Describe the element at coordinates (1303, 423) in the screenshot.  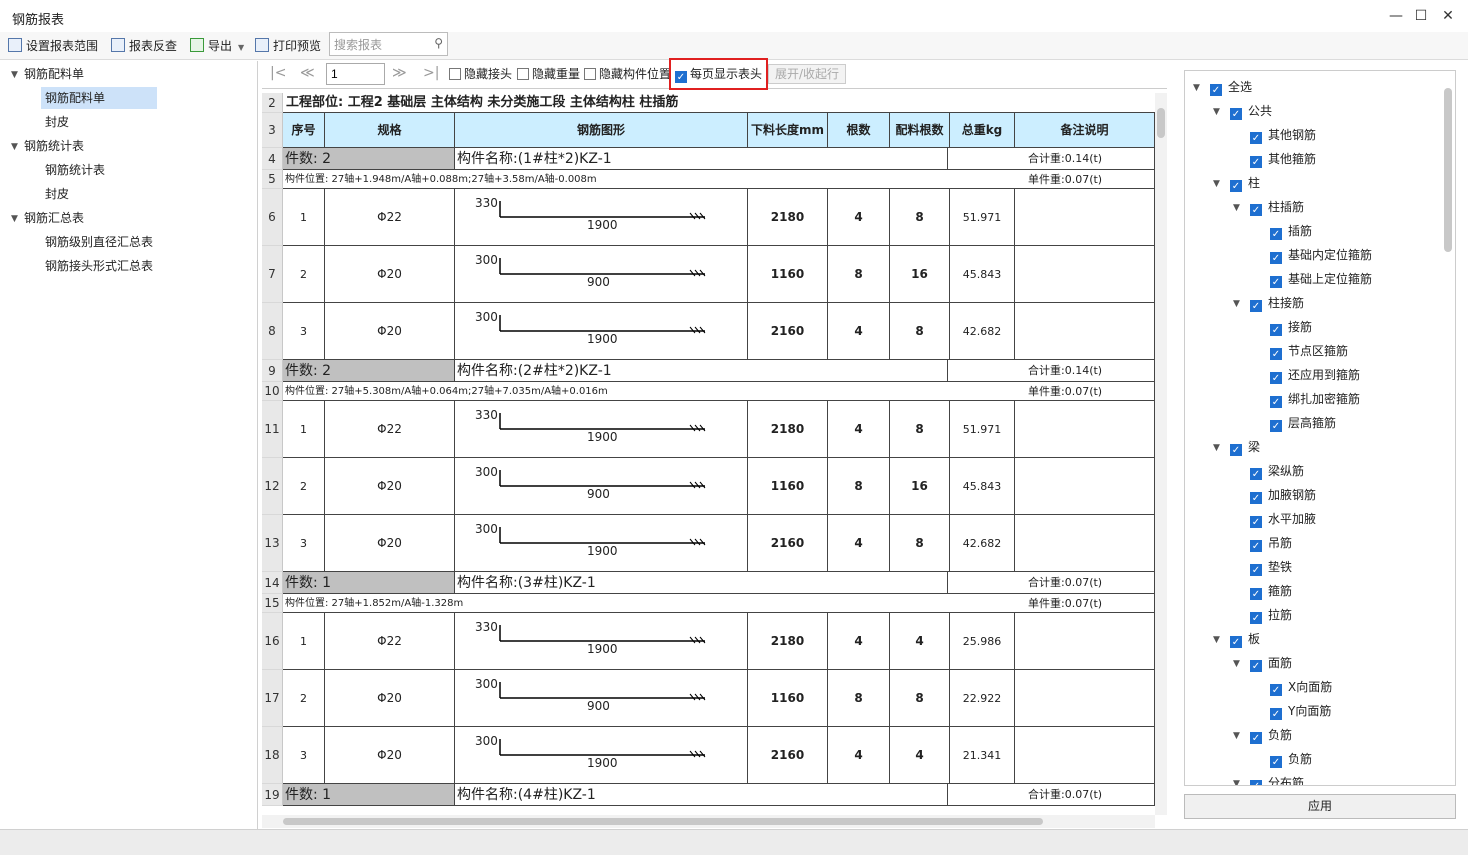
I see `filter-item: ✓ 层高箍筋` at that location.